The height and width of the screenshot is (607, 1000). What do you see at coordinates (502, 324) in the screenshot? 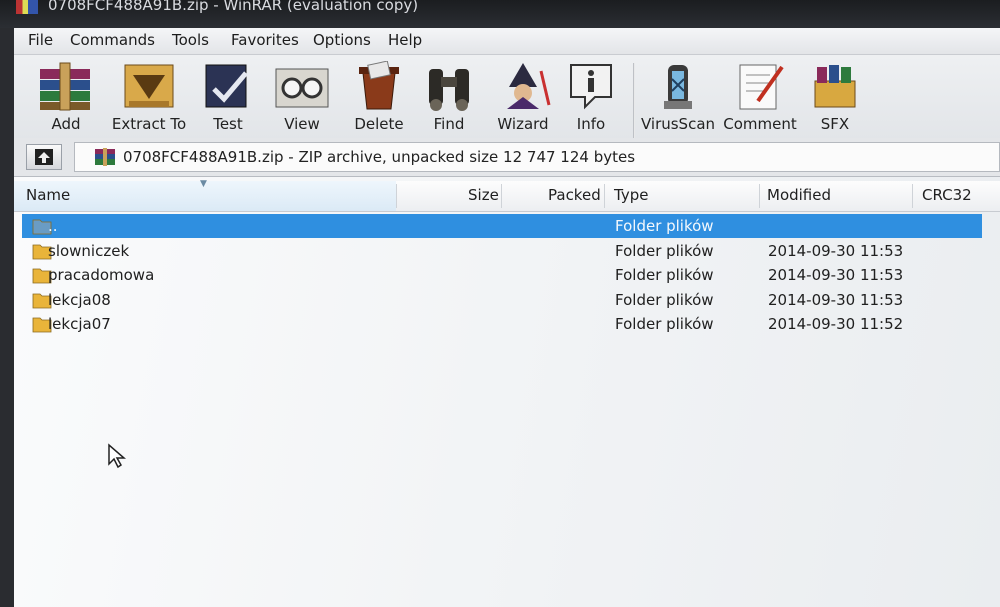
I see `table-row: lekcja07 Folder plików 2014-09-30 11:52` at bounding box center [502, 324].